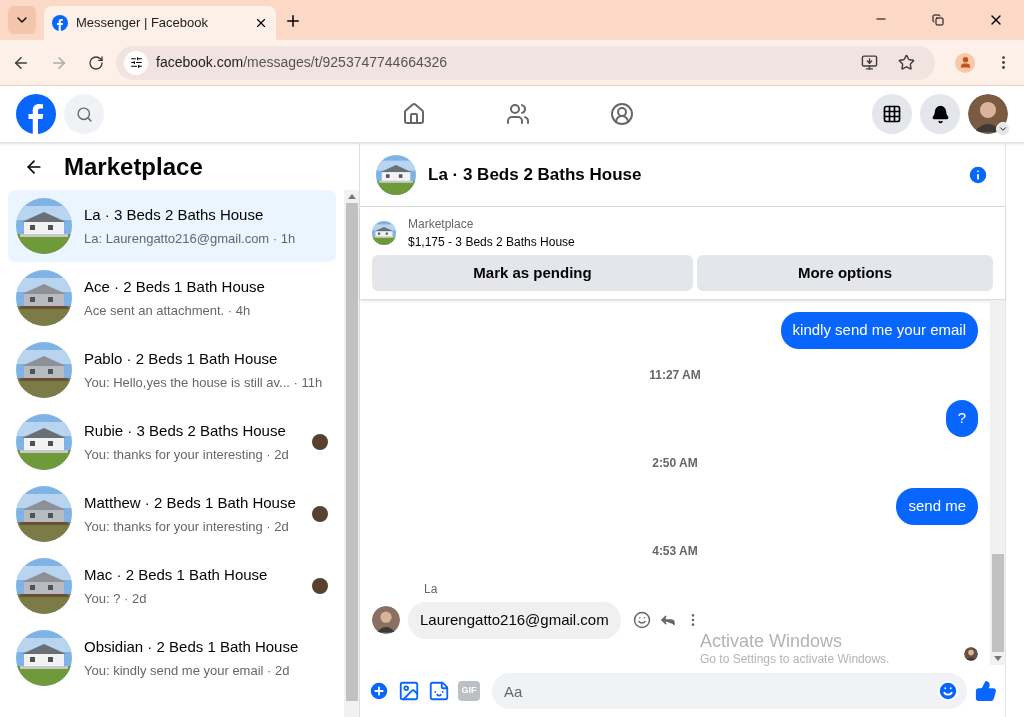  Describe the element at coordinates (772, 641) in the screenshot. I see `activation-notice-title: Activate Windows` at that location.